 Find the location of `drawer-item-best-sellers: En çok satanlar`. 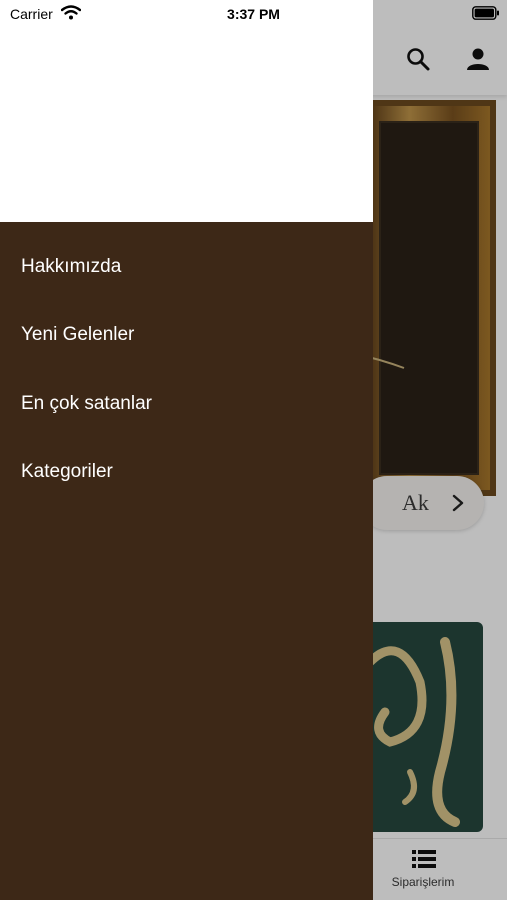

drawer-item-best-sellers: En çok satanlar is located at coordinates (86, 404).